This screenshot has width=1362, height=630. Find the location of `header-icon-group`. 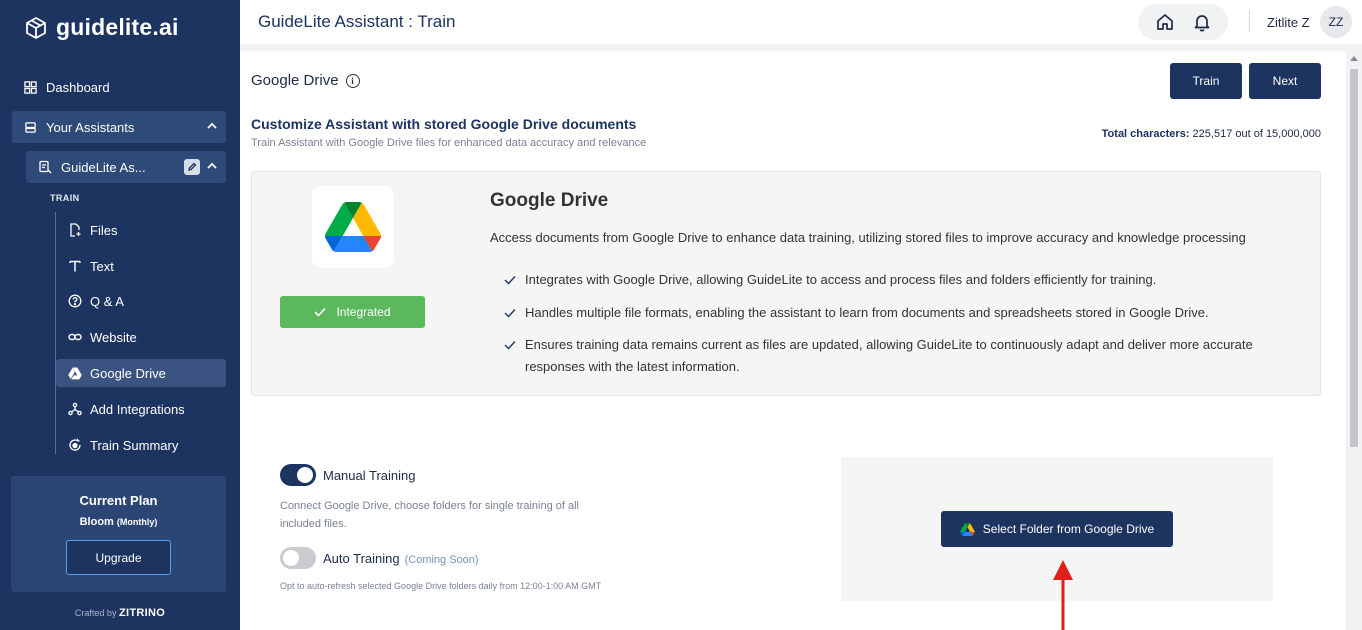

header-icon-group is located at coordinates (1183, 22).